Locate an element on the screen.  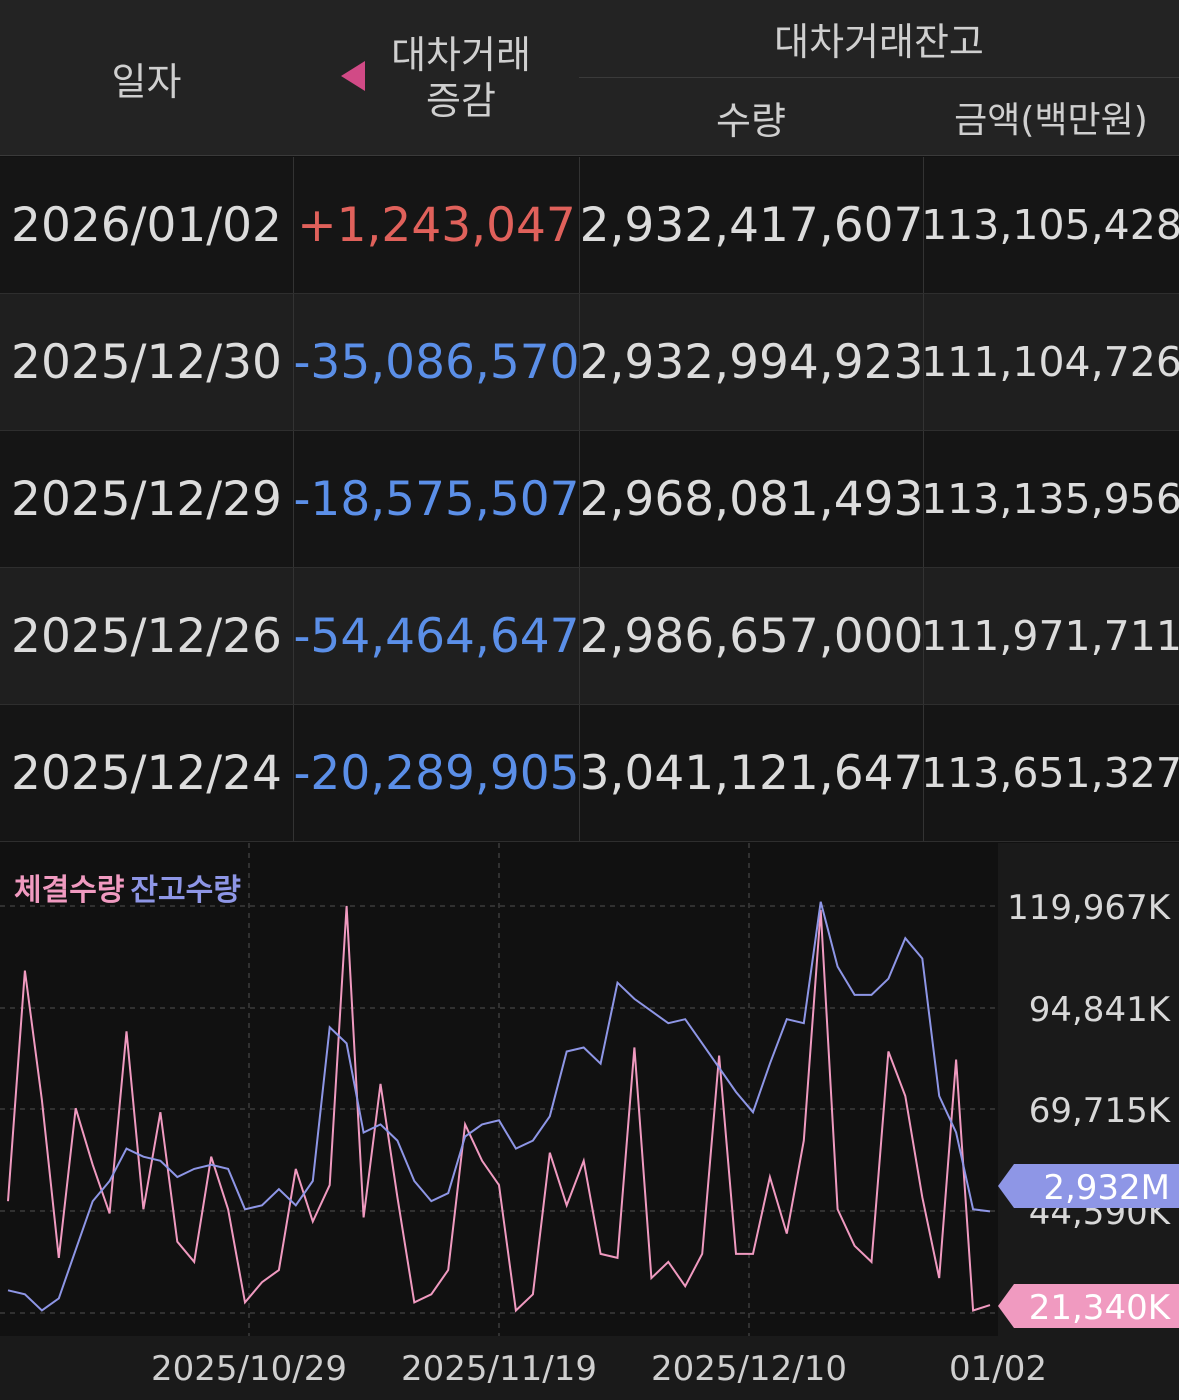
legend-volume: 체결수량 is located at coordinates (69, 890).